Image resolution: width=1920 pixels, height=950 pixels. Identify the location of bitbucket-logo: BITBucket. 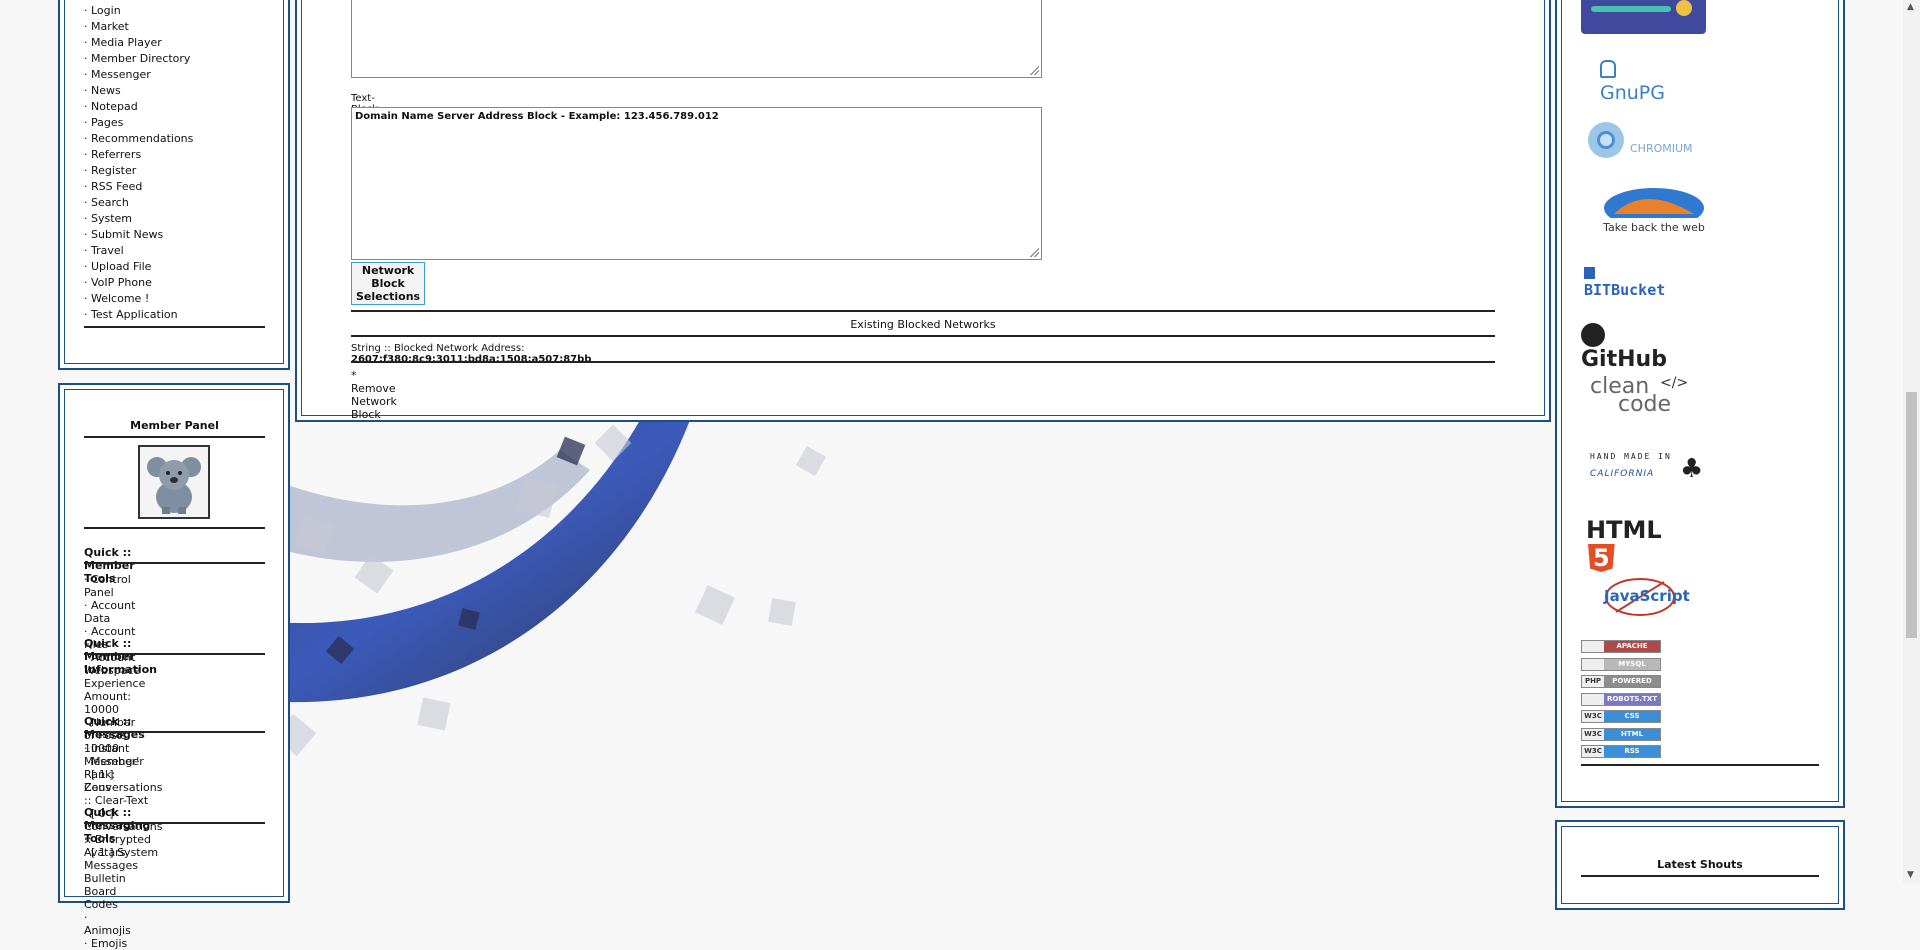
(1624, 281).